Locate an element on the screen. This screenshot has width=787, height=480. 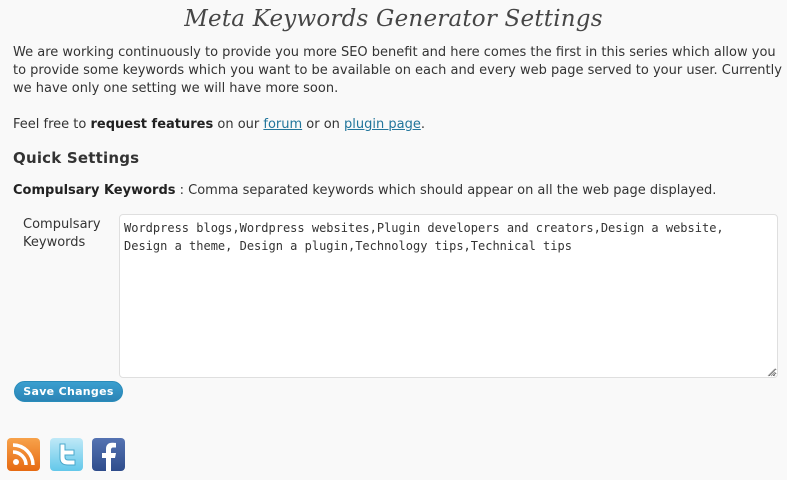
request-mid1: on our is located at coordinates (238, 124).